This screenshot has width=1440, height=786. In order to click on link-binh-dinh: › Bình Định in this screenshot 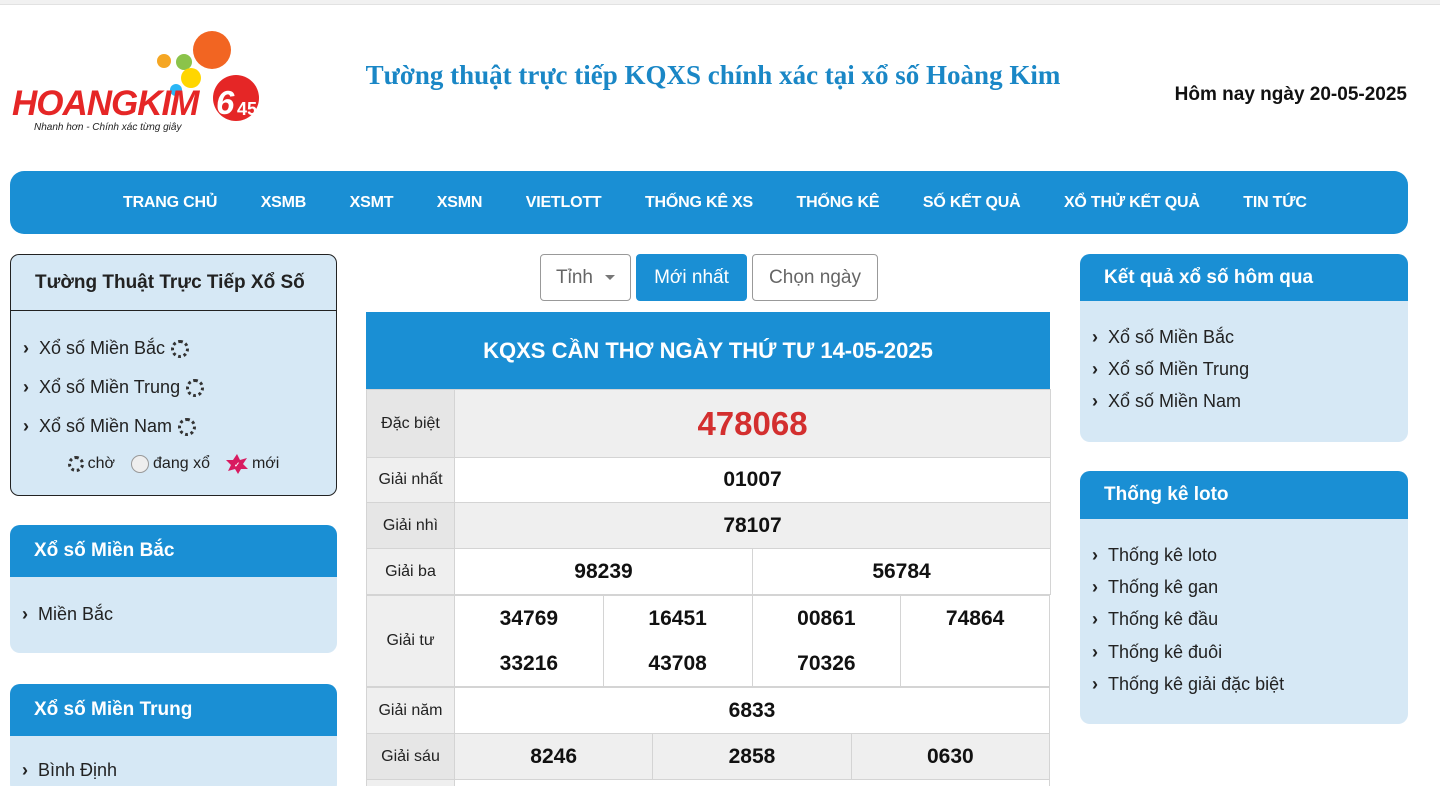, I will do `click(173, 770)`.